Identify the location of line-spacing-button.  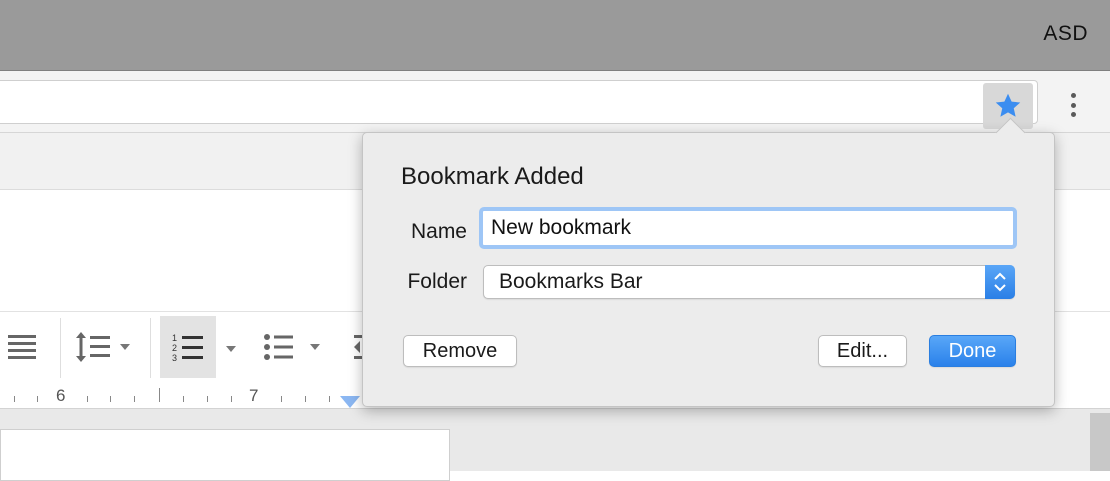
(102, 347).